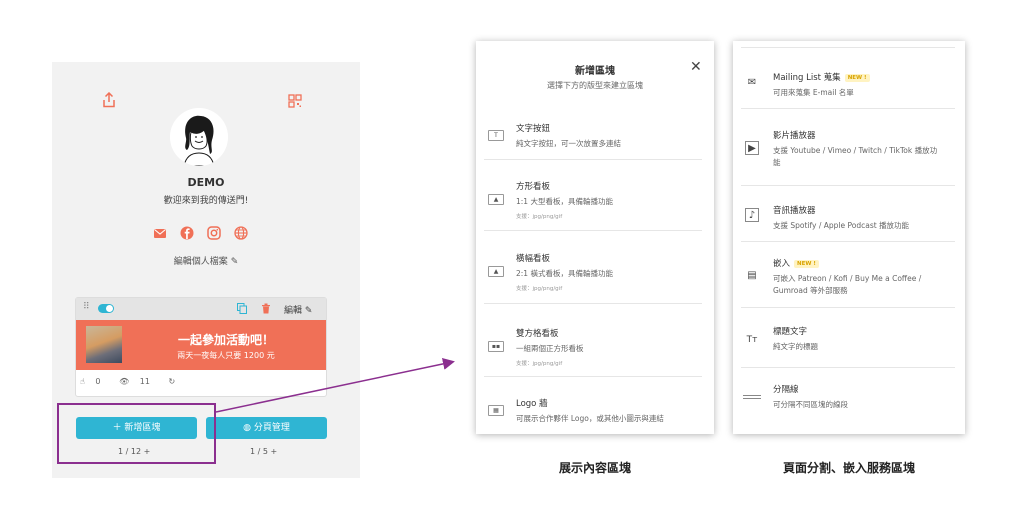 Image resolution: width=1024 pixels, height=512 pixels. Describe the element at coordinates (172, 381) in the screenshot. I see `refresh-icon: ↻` at that location.